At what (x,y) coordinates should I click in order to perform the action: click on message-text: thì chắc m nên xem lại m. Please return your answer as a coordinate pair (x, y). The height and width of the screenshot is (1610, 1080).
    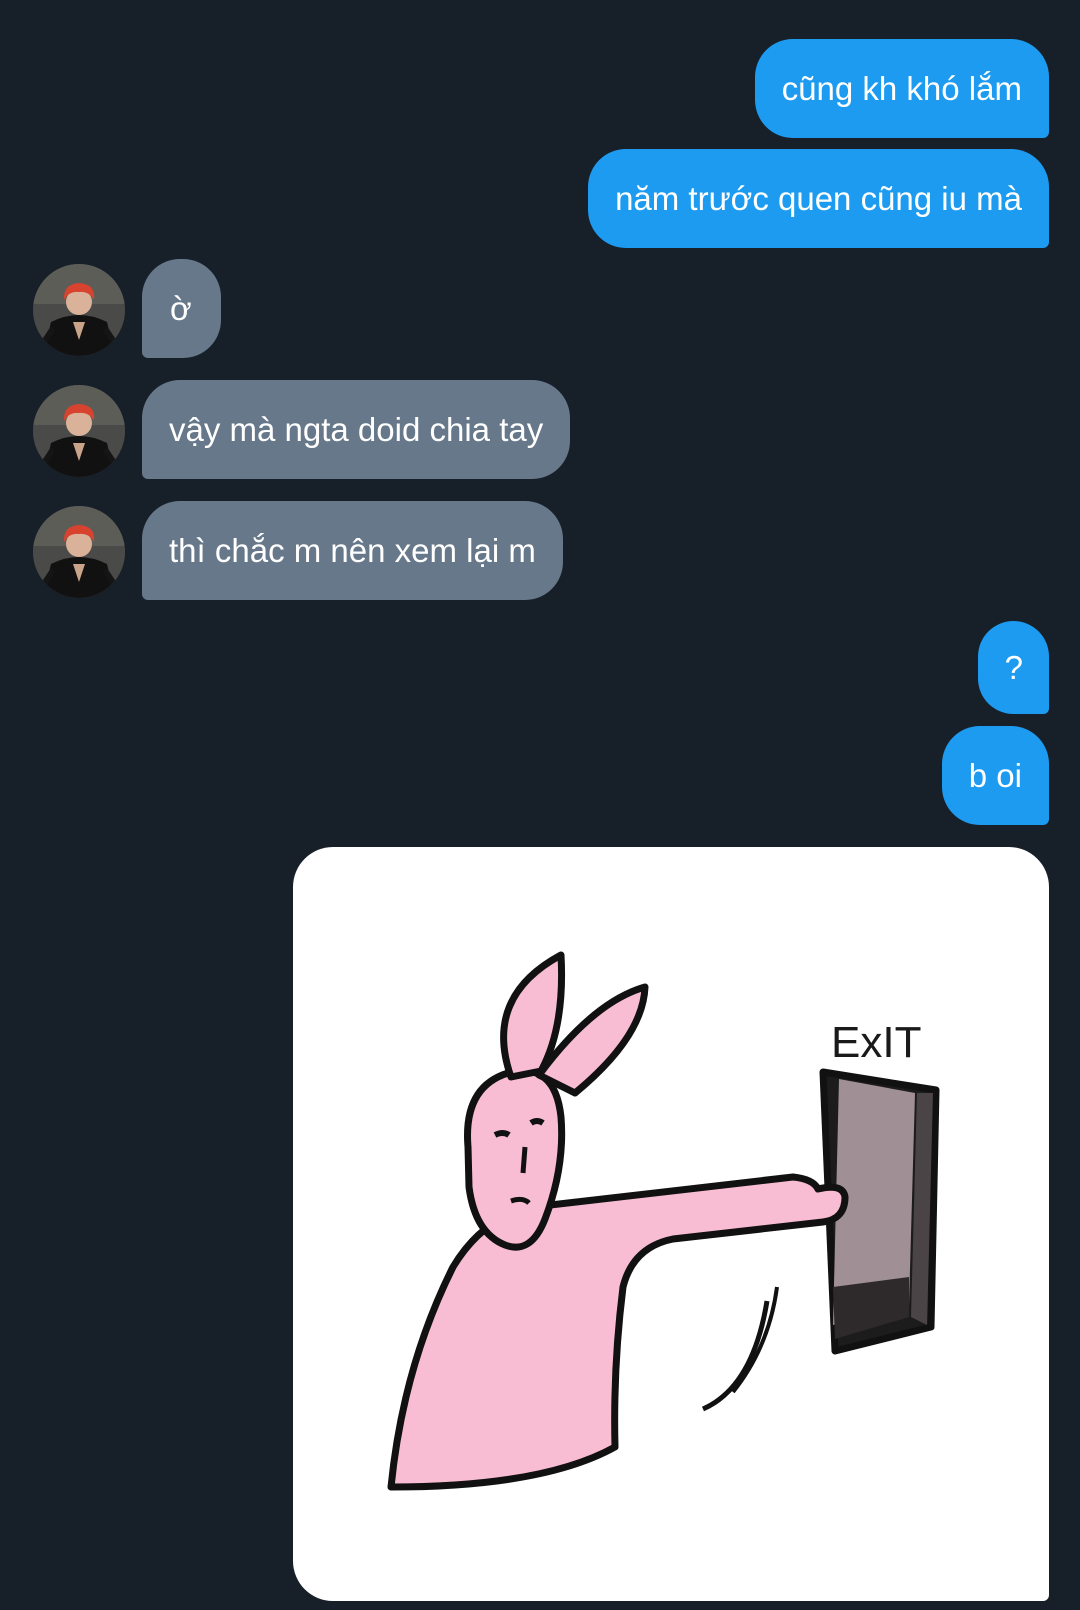
    Looking at the image, I should click on (352, 550).